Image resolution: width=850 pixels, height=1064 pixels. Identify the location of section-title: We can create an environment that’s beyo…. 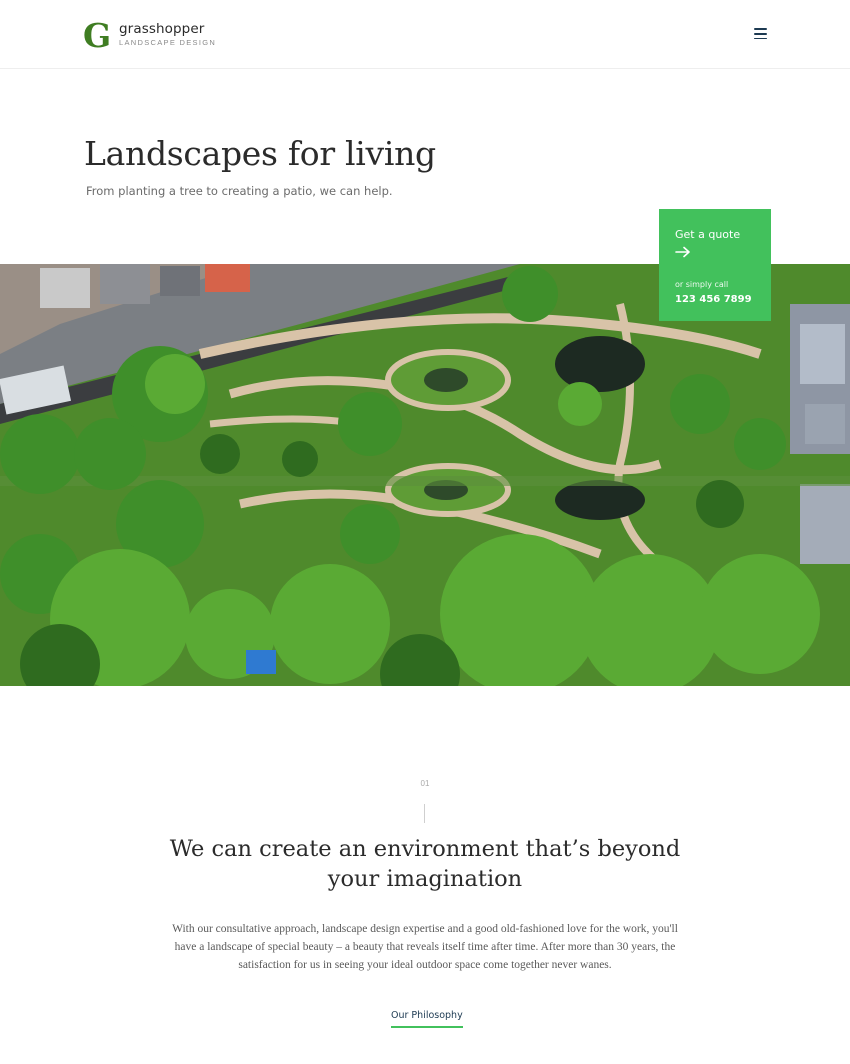
(425, 864).